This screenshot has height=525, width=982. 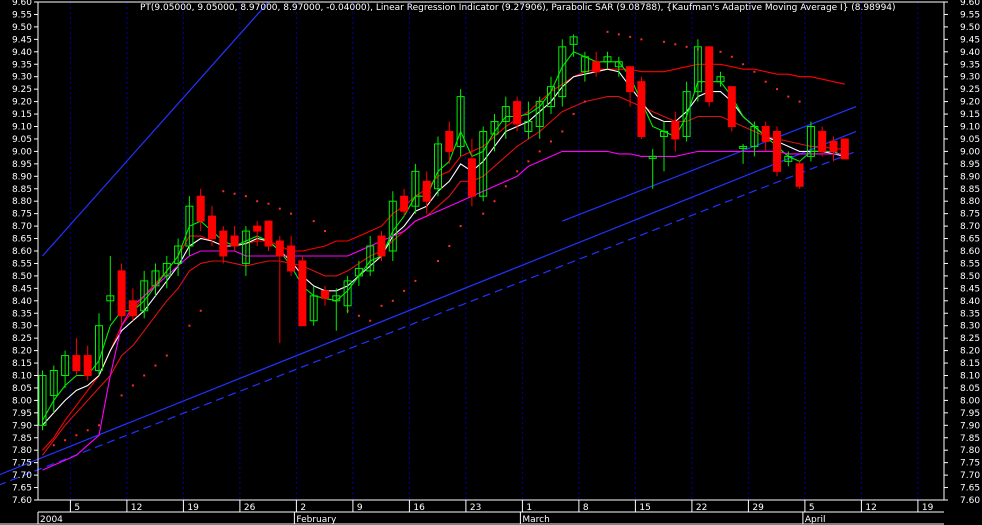 What do you see at coordinates (970, 501) in the screenshot?
I see `y-tick-label: 7.60` at bounding box center [970, 501].